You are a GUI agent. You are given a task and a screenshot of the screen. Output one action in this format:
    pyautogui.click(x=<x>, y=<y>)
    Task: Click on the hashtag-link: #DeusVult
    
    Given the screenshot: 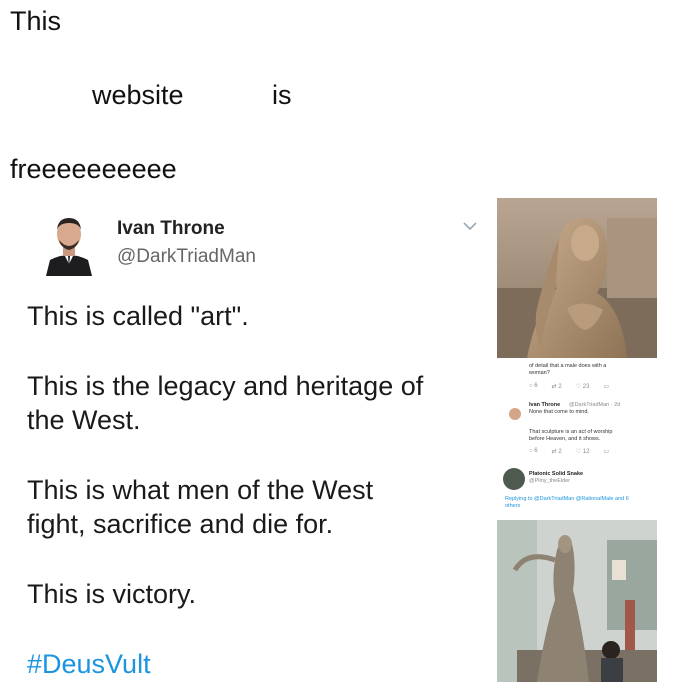 What is the action you would take?
    pyautogui.click(x=89, y=664)
    